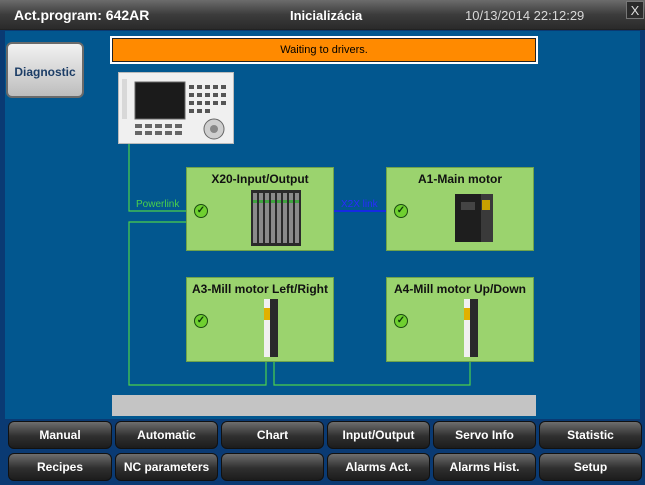 This screenshot has height=485, width=645. I want to click on datetime: 10/13/2014 22:12:29, so click(525, 15).